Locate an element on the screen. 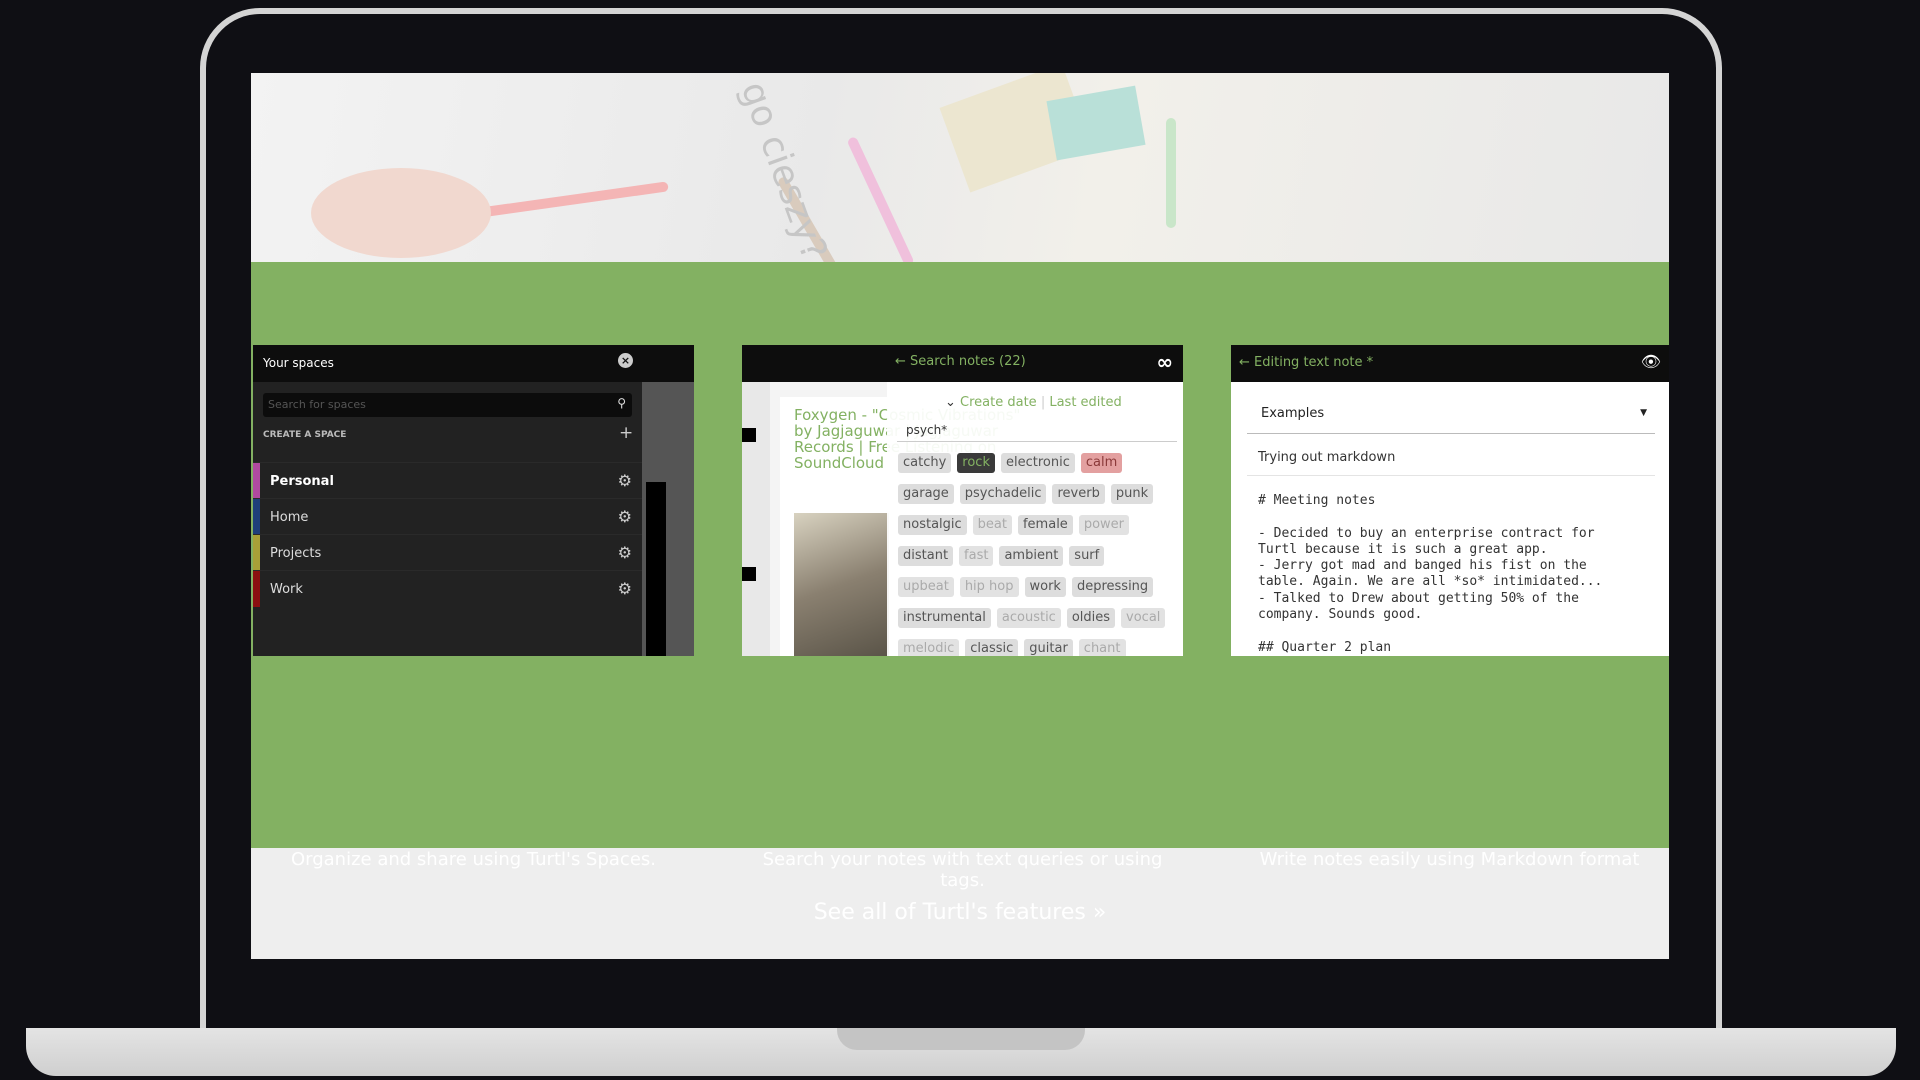  tag-calm: calm is located at coordinates (1101, 463).